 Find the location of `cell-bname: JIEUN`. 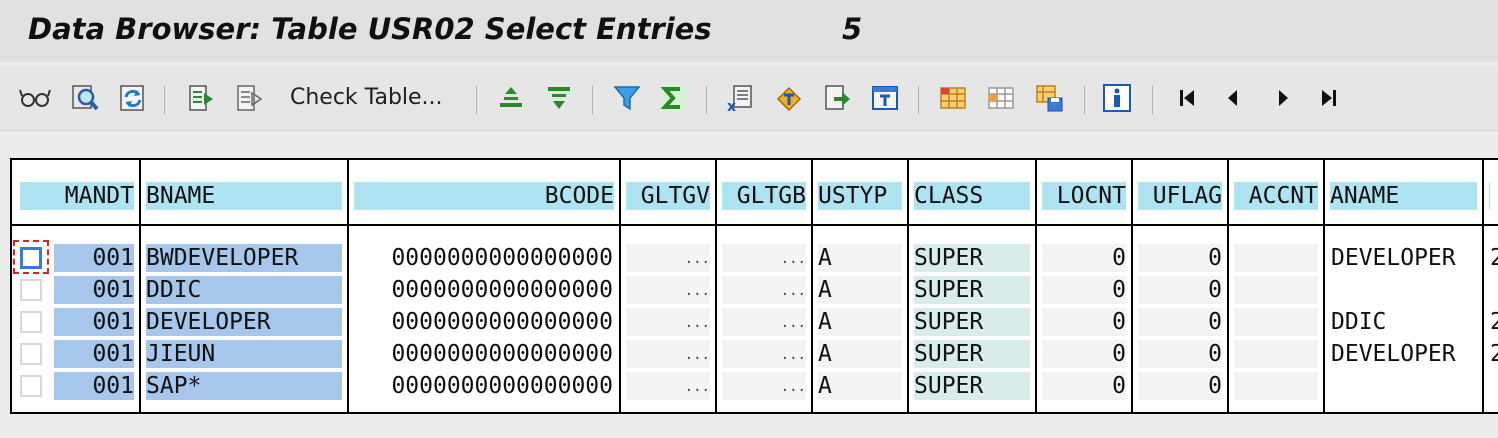

cell-bname: JIEUN is located at coordinates (244, 354).